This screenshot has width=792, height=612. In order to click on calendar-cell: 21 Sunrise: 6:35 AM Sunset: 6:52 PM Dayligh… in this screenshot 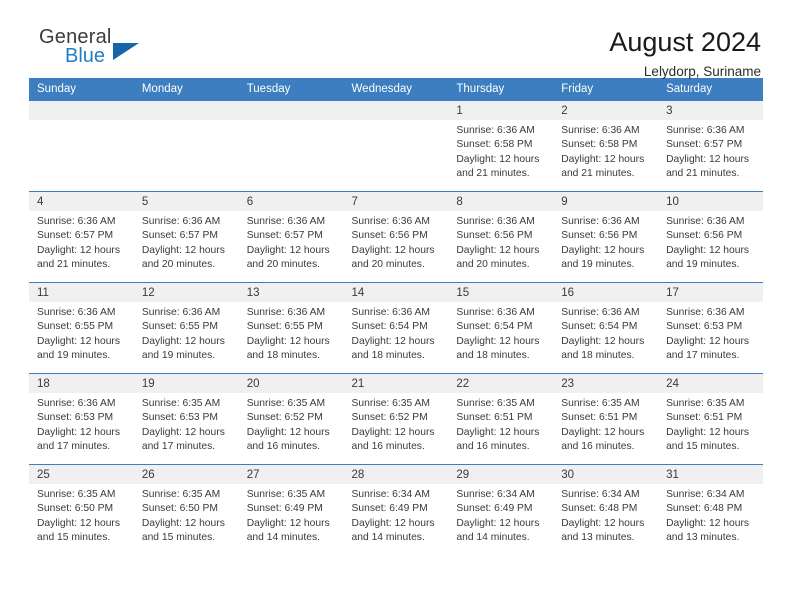, I will do `click(396, 419)`.